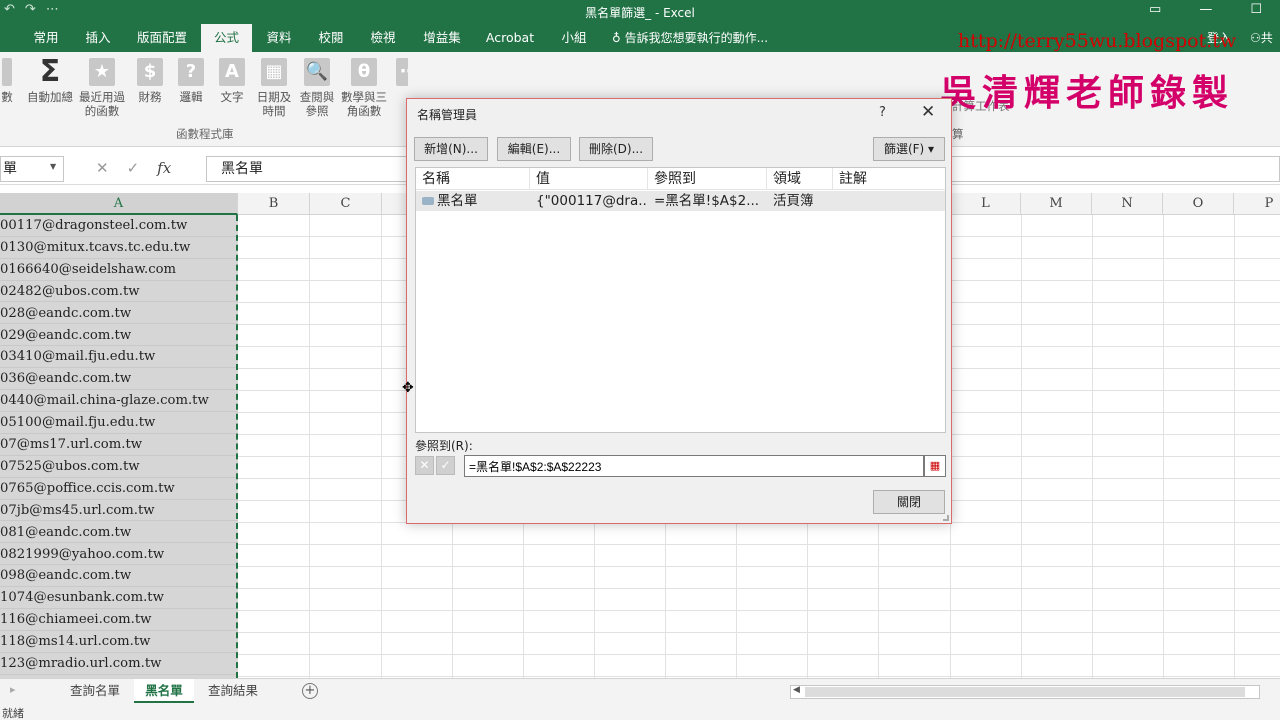 This screenshot has width=1280, height=720. What do you see at coordinates (331, 38) in the screenshot?
I see `tab-review: 校閱` at bounding box center [331, 38].